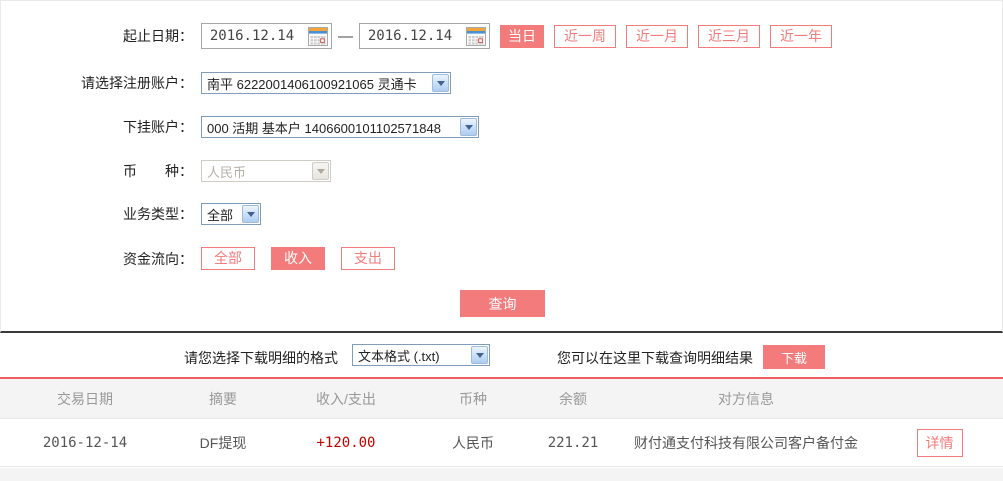 This screenshot has width=1003, height=481. I want to click on sub-account-label: 下挂账户：, so click(158, 127).